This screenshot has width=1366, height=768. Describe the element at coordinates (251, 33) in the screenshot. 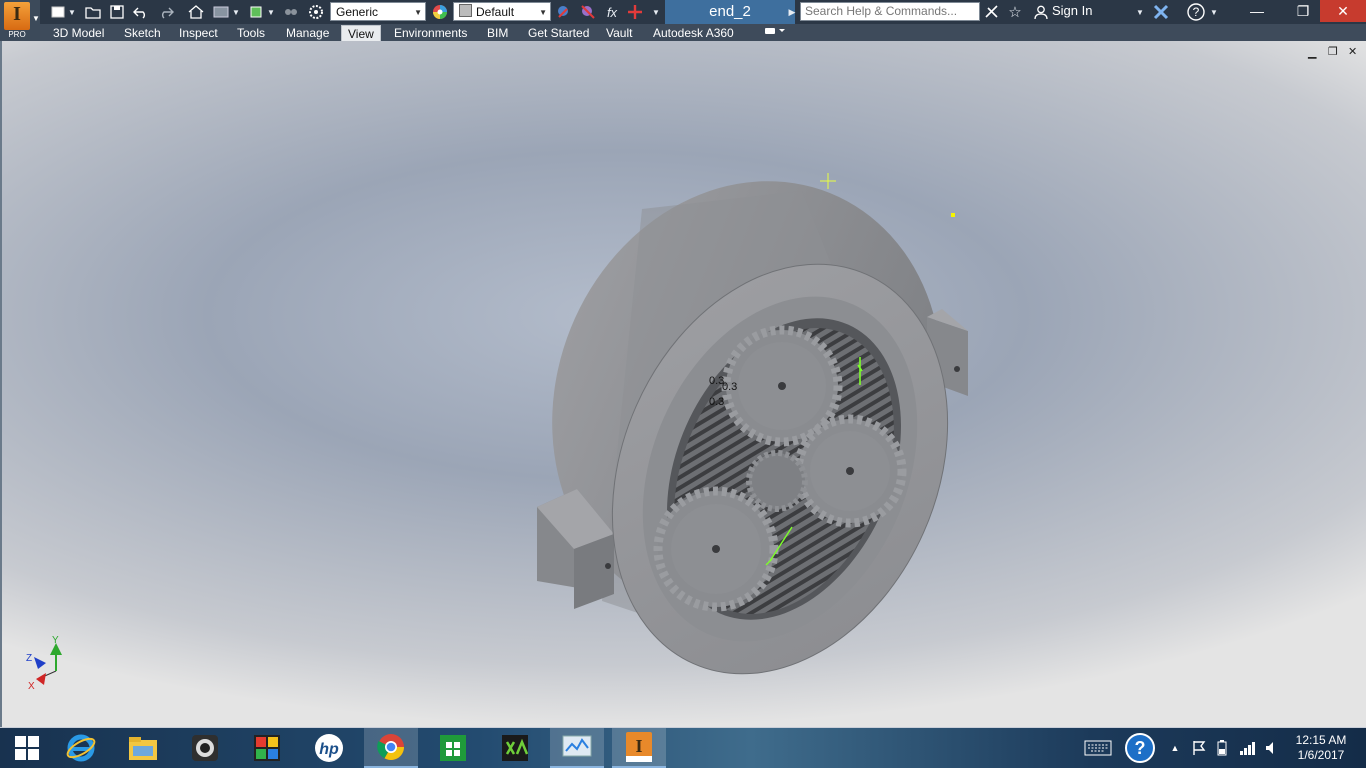

I see `tab-tools: Tools` at that location.